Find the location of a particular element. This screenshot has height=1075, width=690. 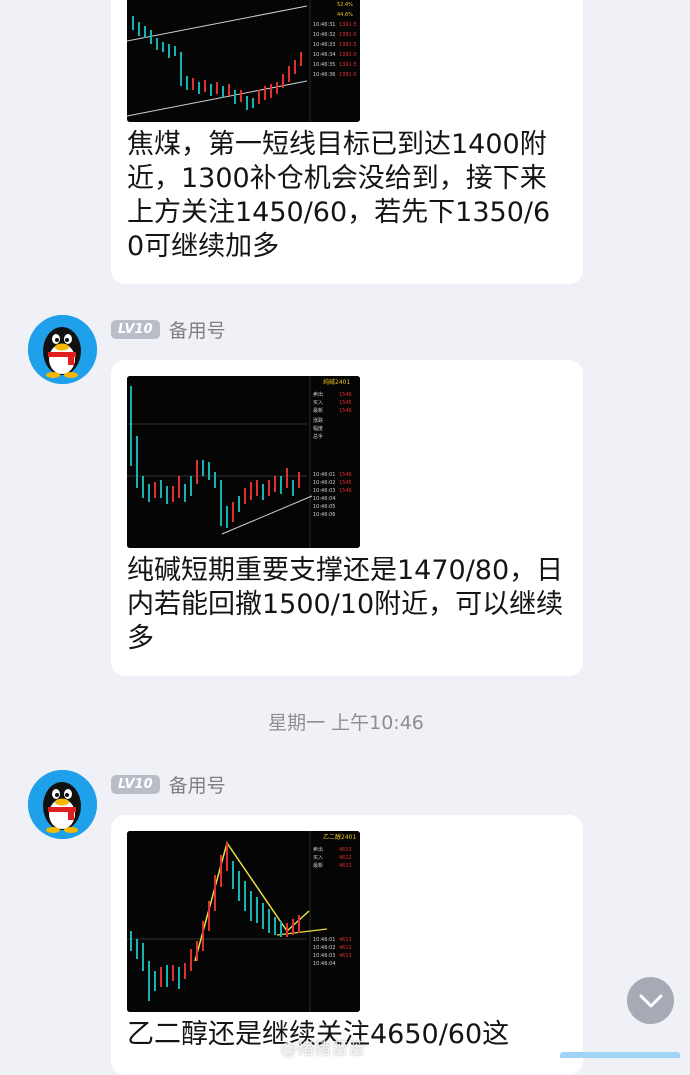

input-bar-edge is located at coordinates (620, 1055).